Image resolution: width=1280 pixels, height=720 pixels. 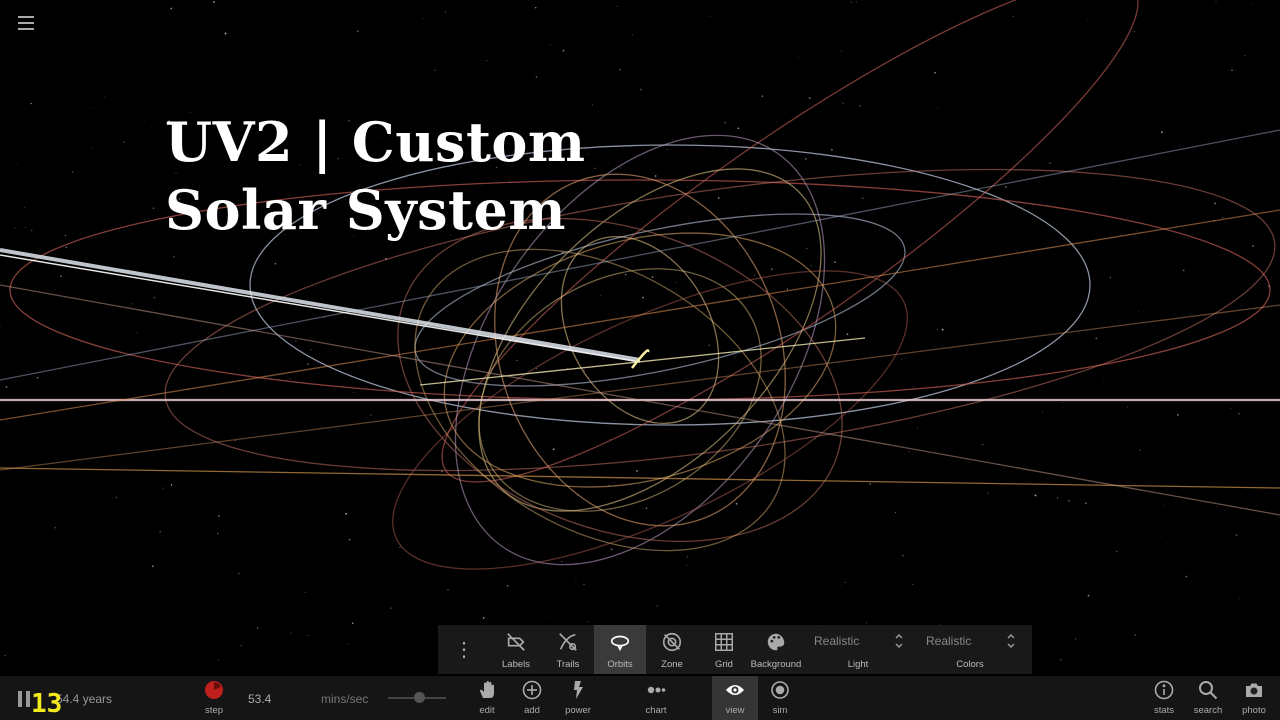 What do you see at coordinates (858, 641) in the screenshot?
I see `light-select-box: Realistic` at bounding box center [858, 641].